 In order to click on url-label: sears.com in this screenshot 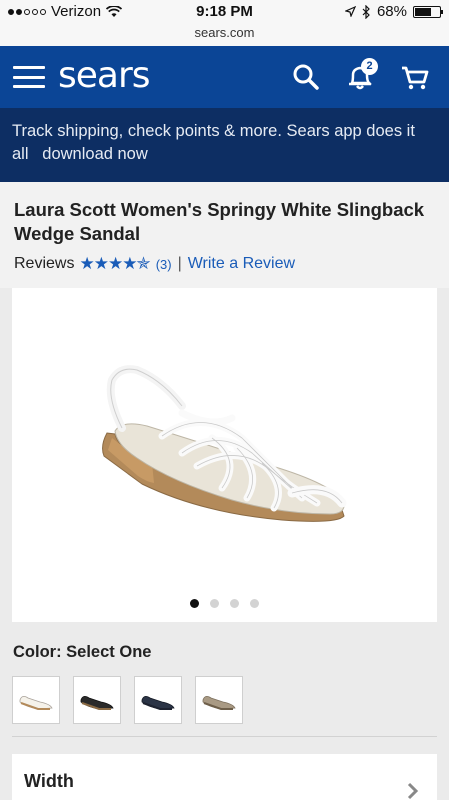, I will do `click(224, 32)`.